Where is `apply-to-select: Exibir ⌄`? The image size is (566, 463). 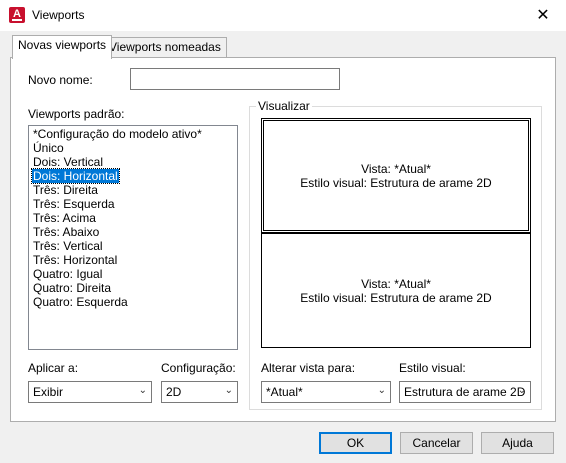
apply-to-select: Exibir ⌄ is located at coordinates (90, 392).